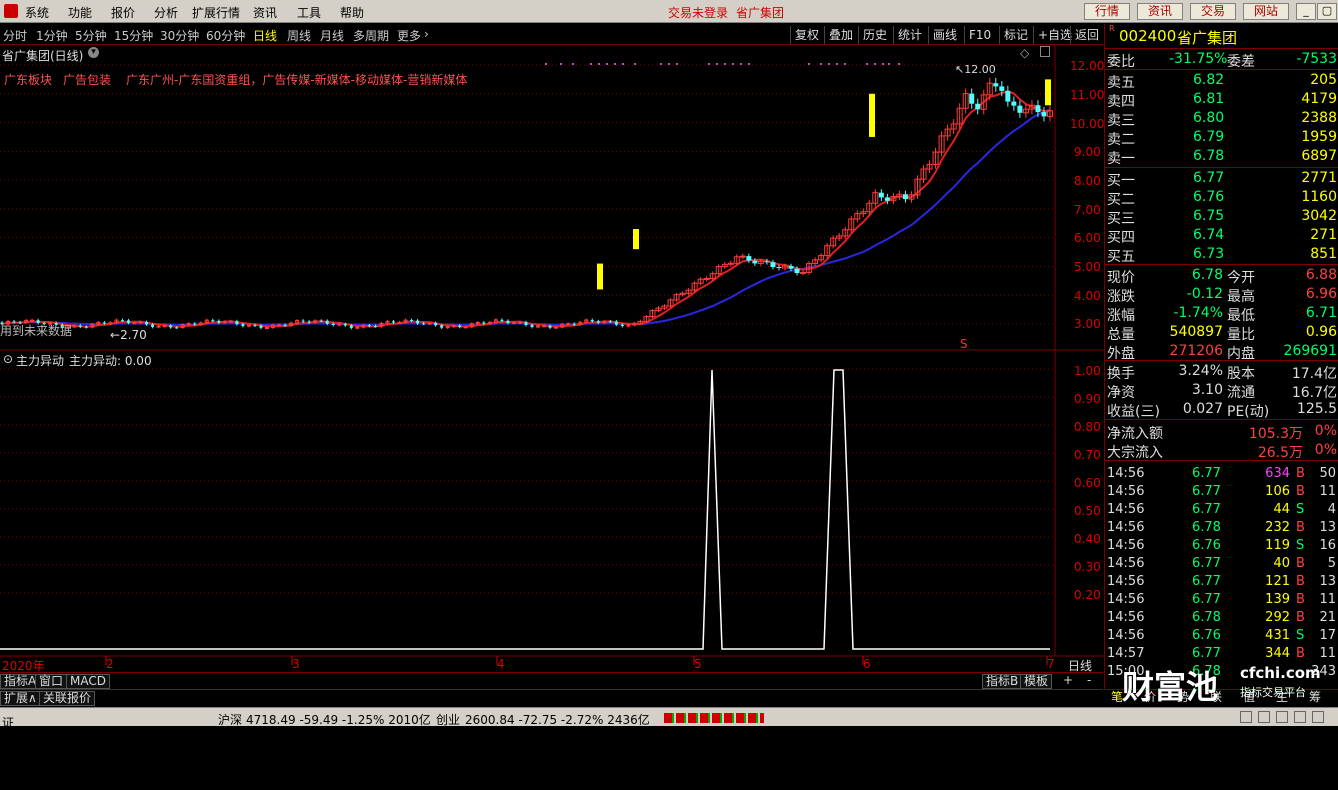 Image resolution: width=1338 pixels, height=790 pixels. Describe the element at coordinates (1121, 62) in the screenshot. I see `weibi-label: 委比` at that location.